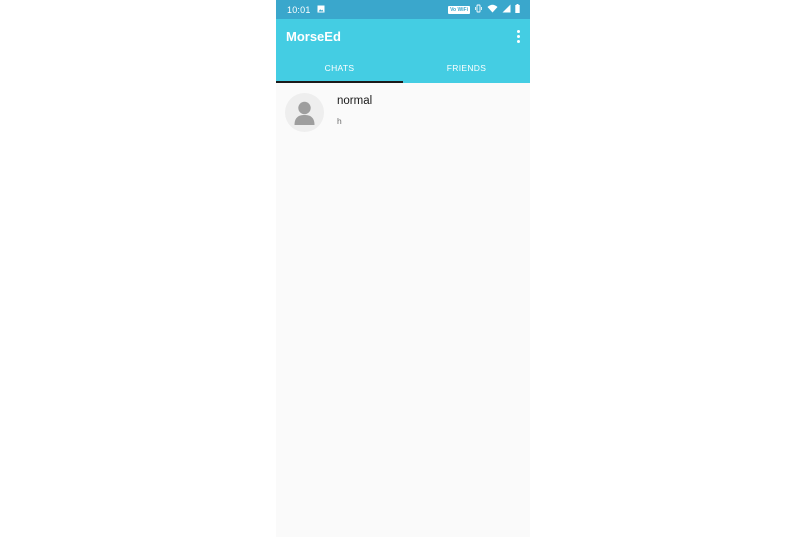 The height and width of the screenshot is (537, 806). I want to click on chat-list-item: normal h, so click(403, 112).